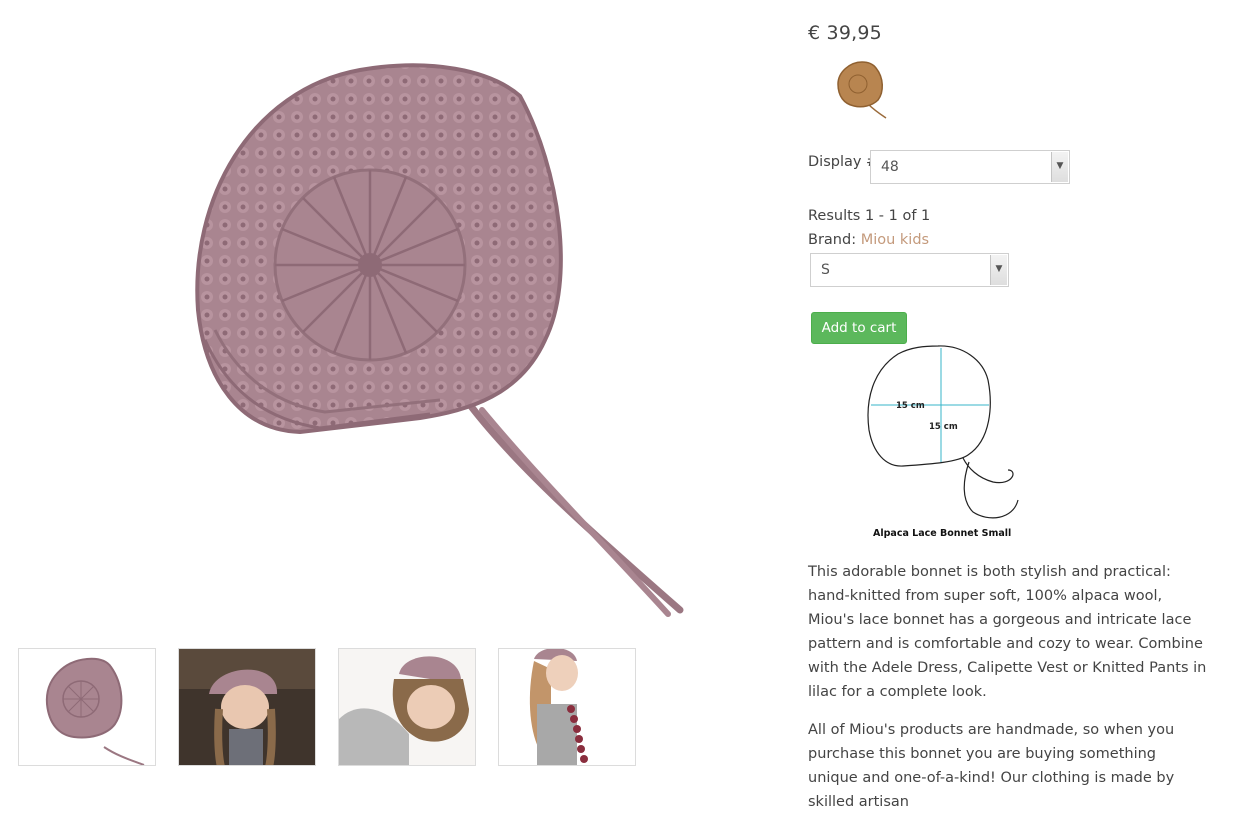 This screenshot has width=1260, height=828. What do you see at coordinates (910, 406) in the screenshot?
I see `diagram-width-label: 15 cm` at bounding box center [910, 406].